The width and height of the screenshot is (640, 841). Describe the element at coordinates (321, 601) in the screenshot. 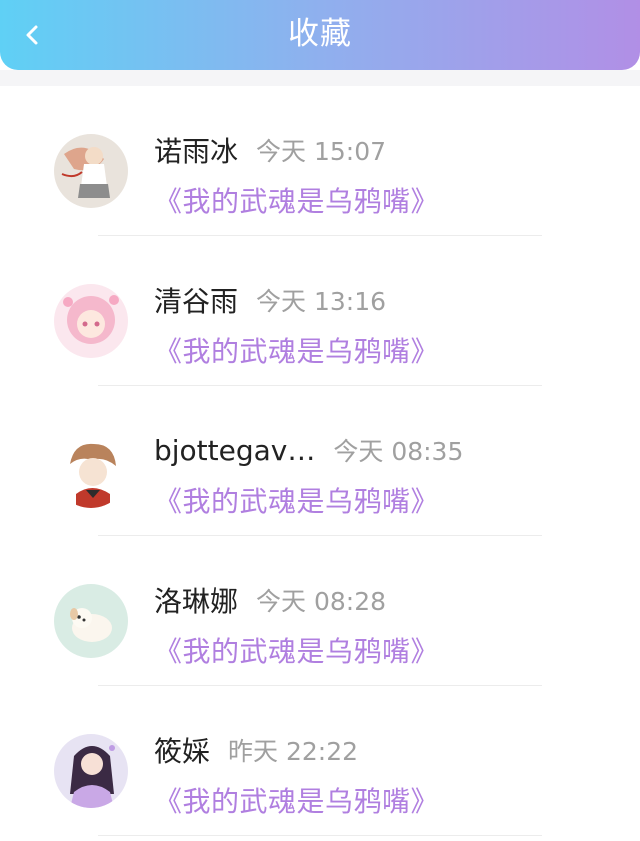

I see `timestamp: 今天 08:28` at that location.